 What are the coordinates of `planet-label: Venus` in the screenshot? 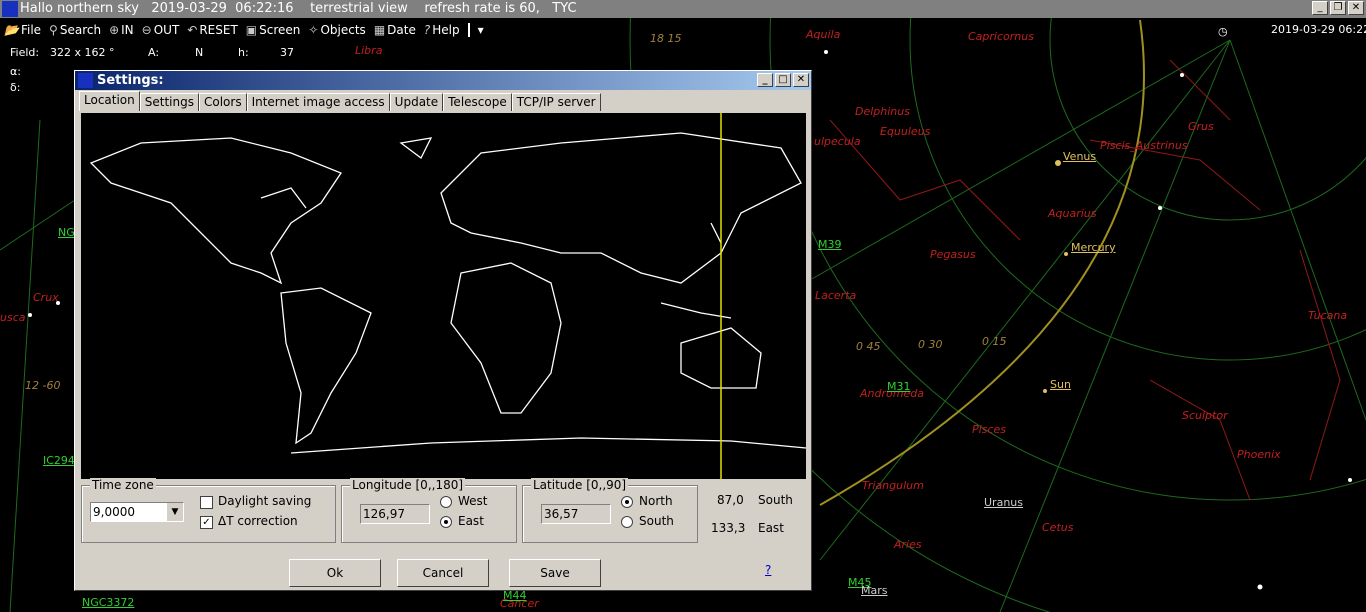 It's located at (1079, 156).